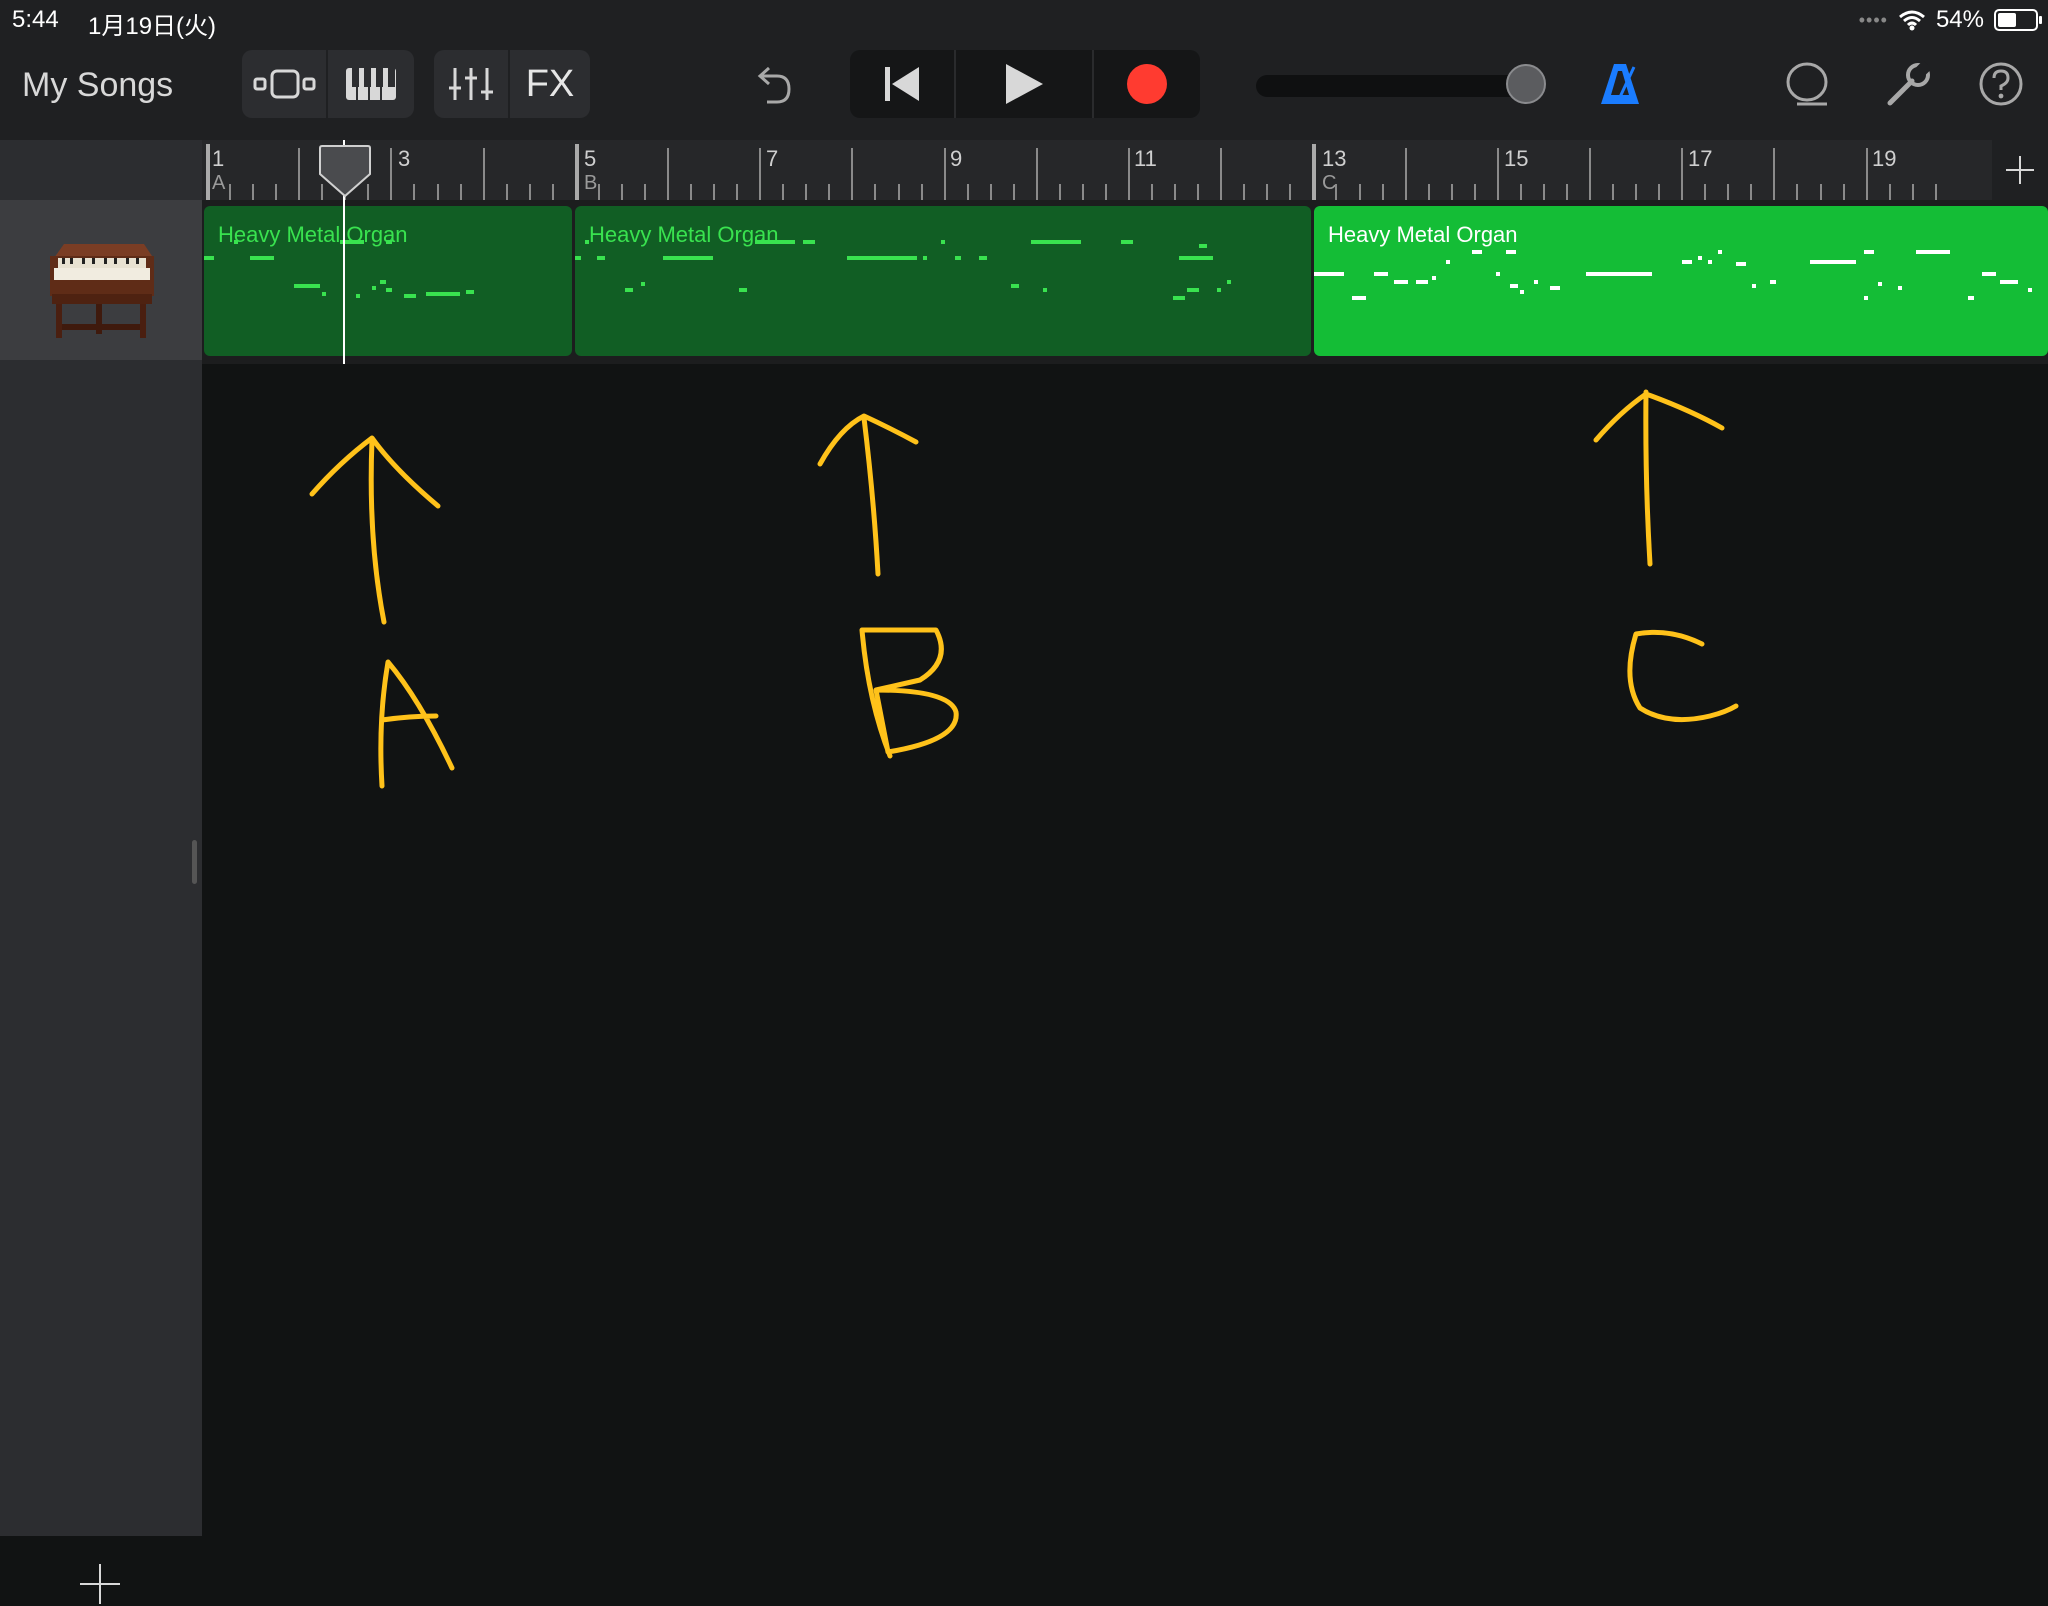  I want to click on arrow-c-annotation, so click(1659, 478).